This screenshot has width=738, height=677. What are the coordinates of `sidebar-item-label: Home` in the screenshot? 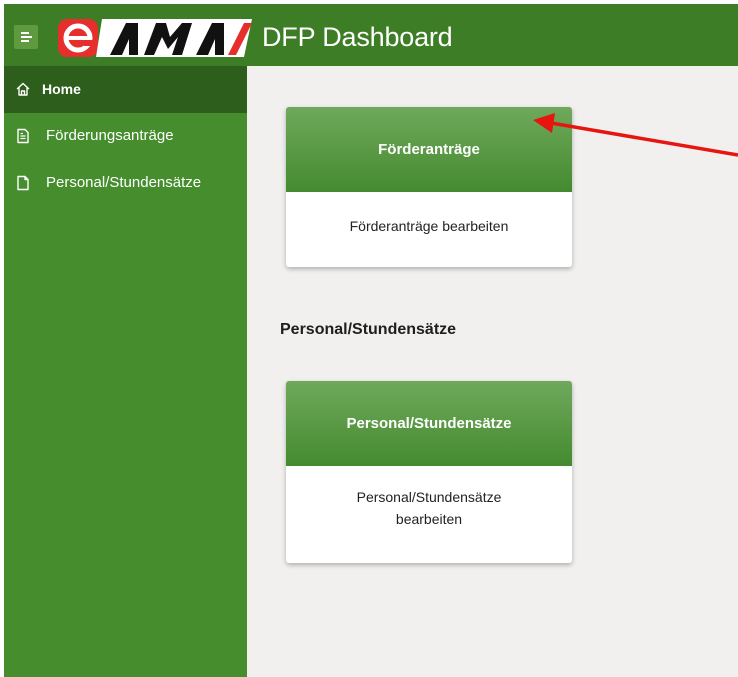 It's located at (61, 89).